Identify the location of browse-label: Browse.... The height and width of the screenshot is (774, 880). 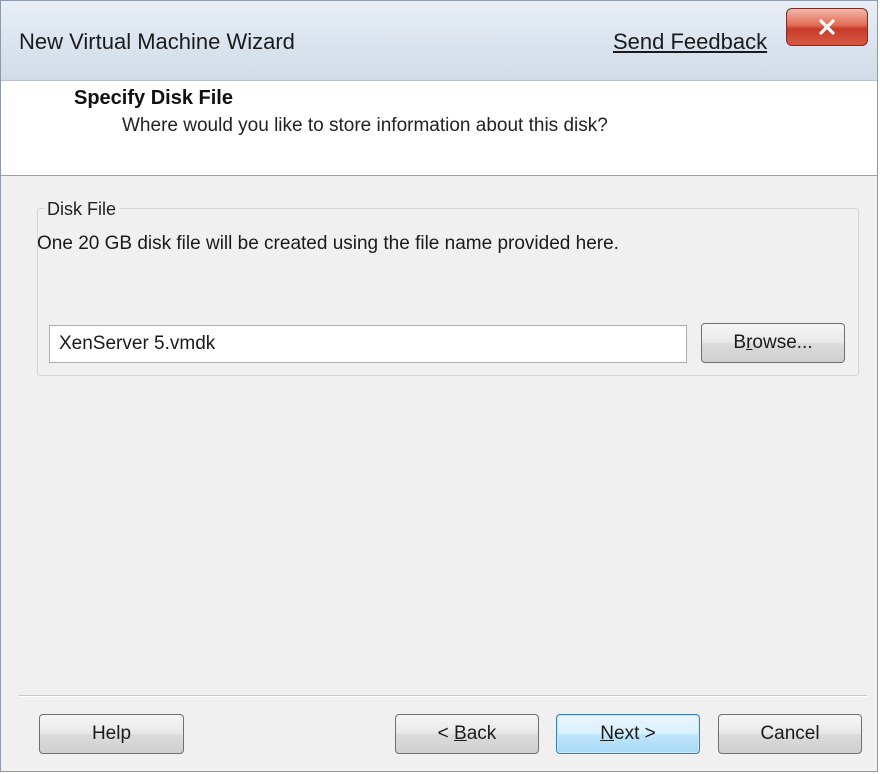
(773, 342).